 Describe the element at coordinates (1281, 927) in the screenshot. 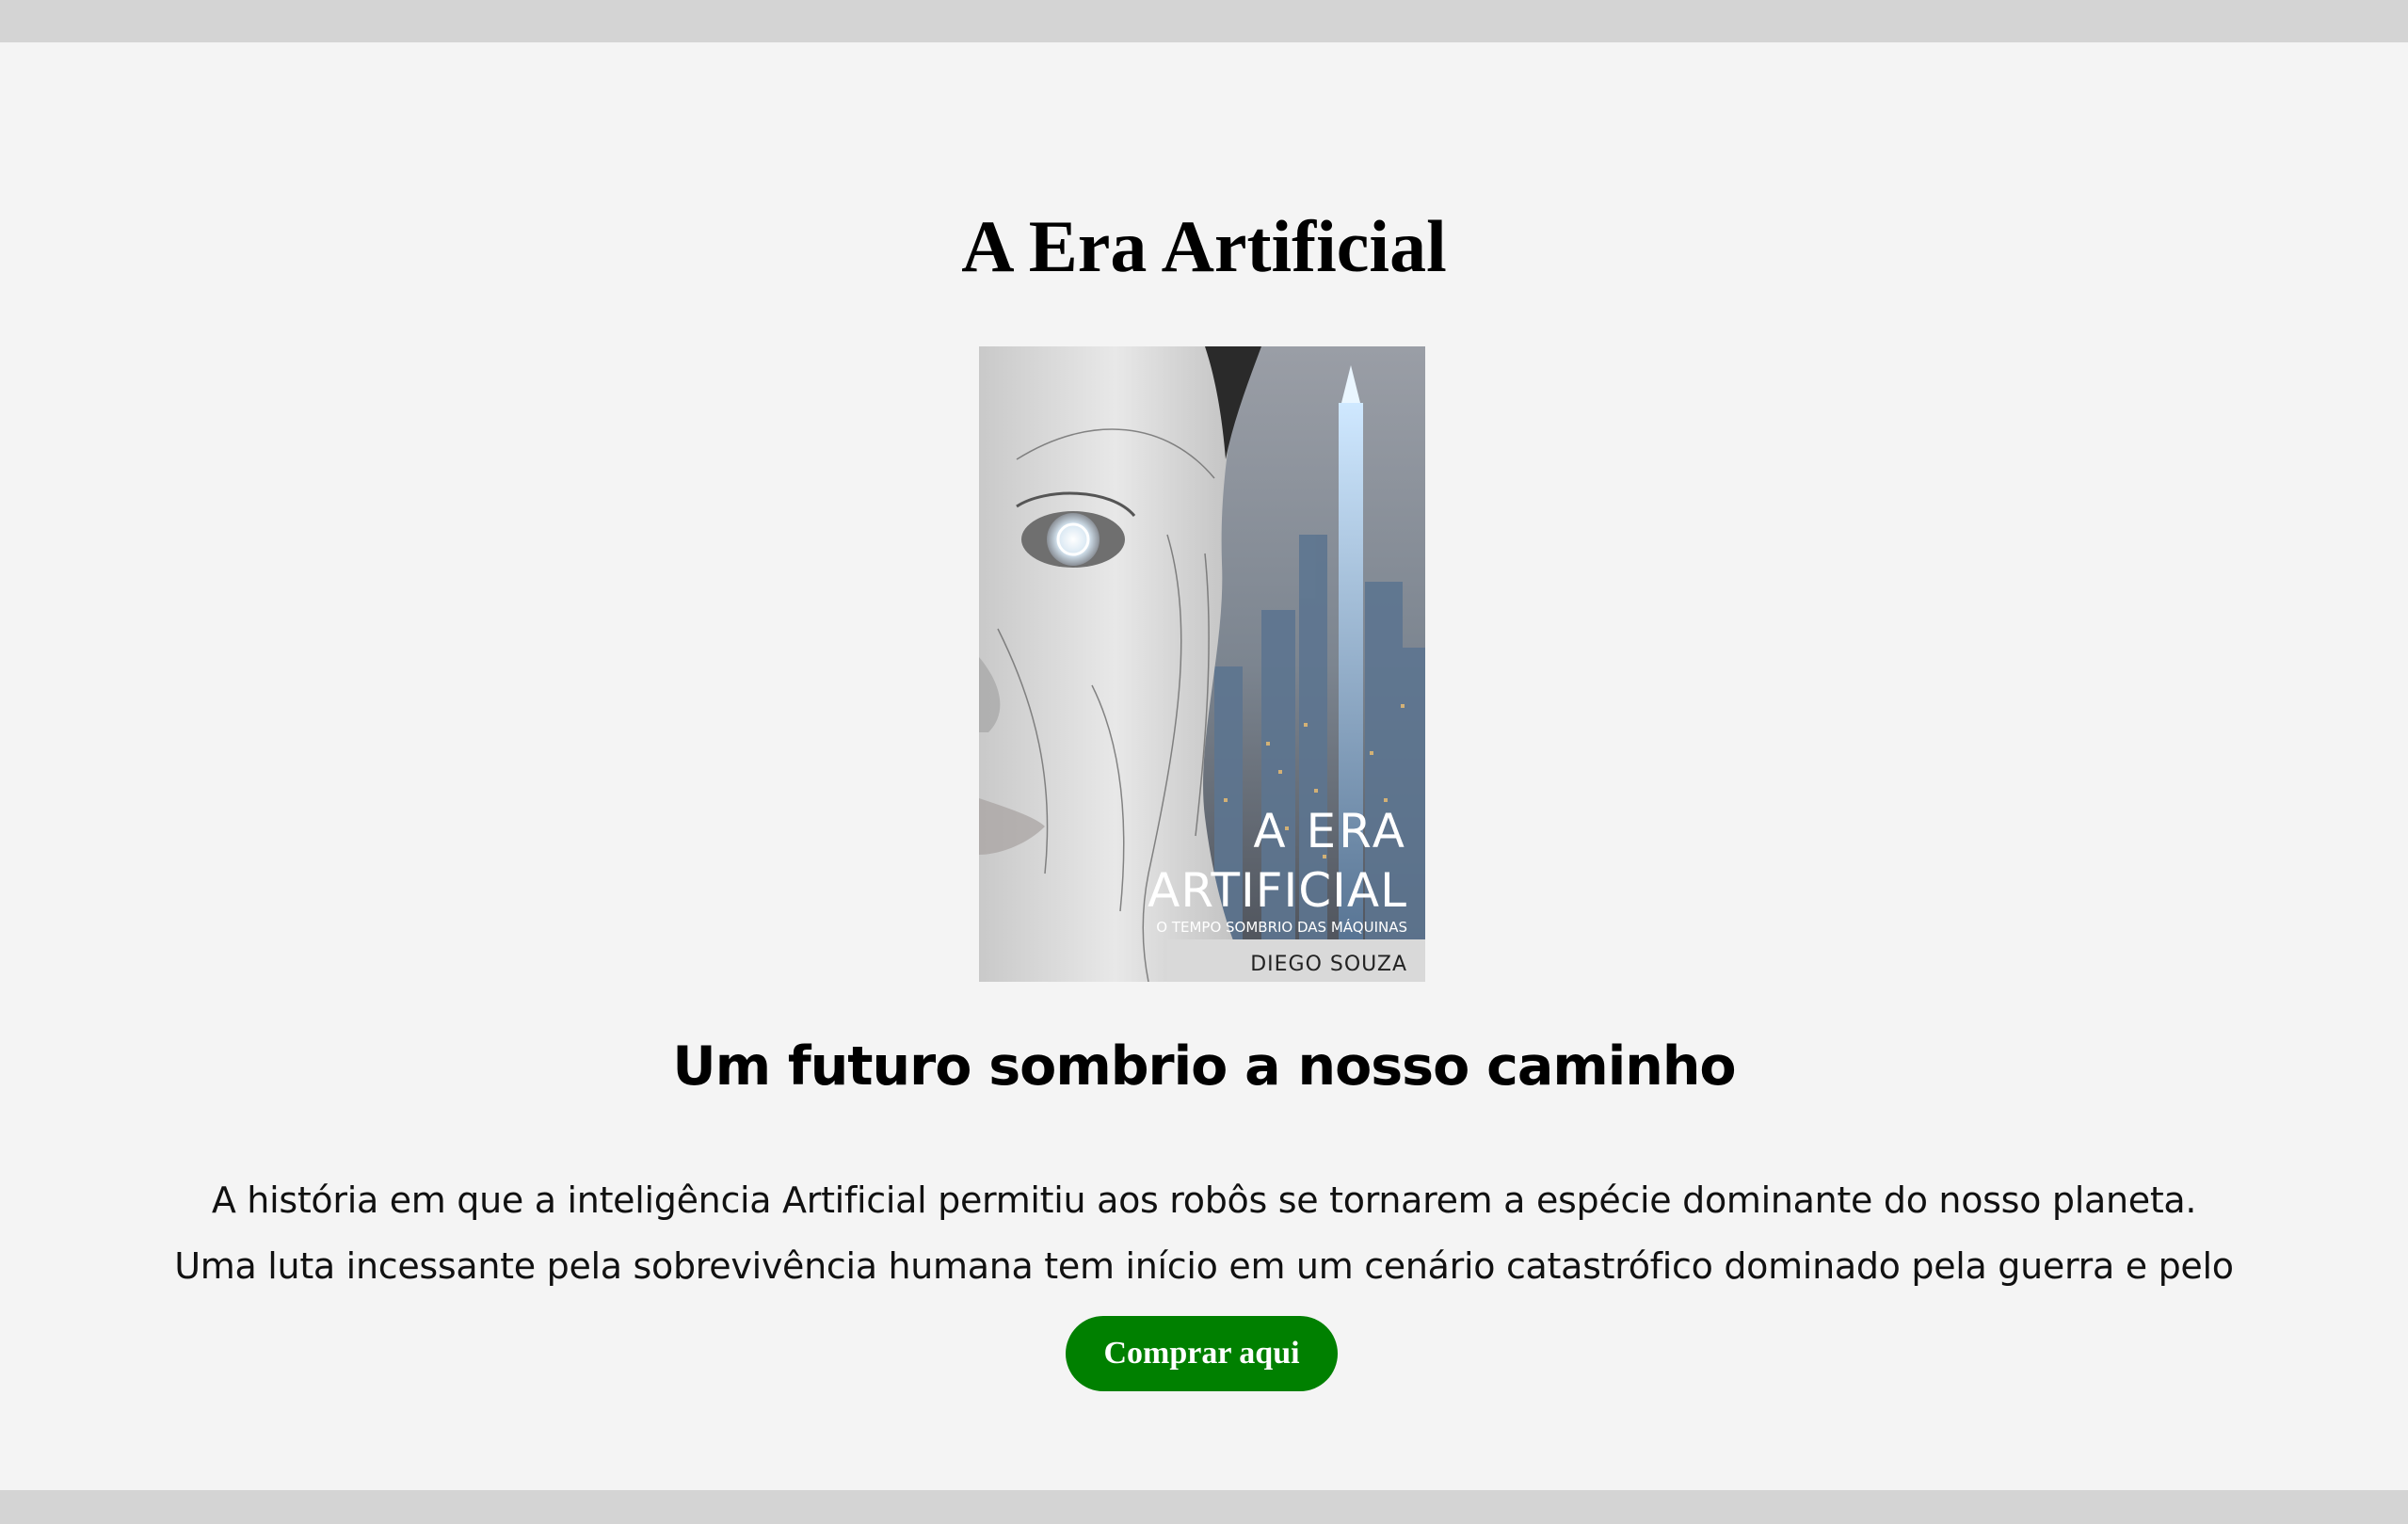

I see `svg-text: O TEMPO SOMBRIO DAS MÁQUINAS` at that location.